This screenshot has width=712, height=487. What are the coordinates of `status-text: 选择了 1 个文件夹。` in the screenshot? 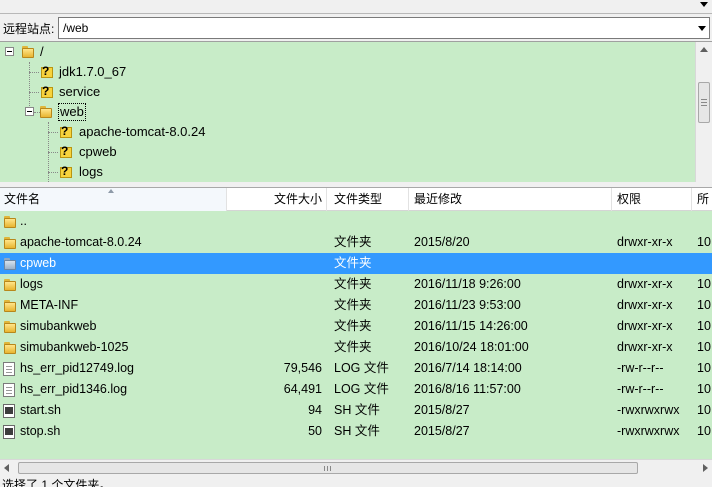 It's located at (57, 482).